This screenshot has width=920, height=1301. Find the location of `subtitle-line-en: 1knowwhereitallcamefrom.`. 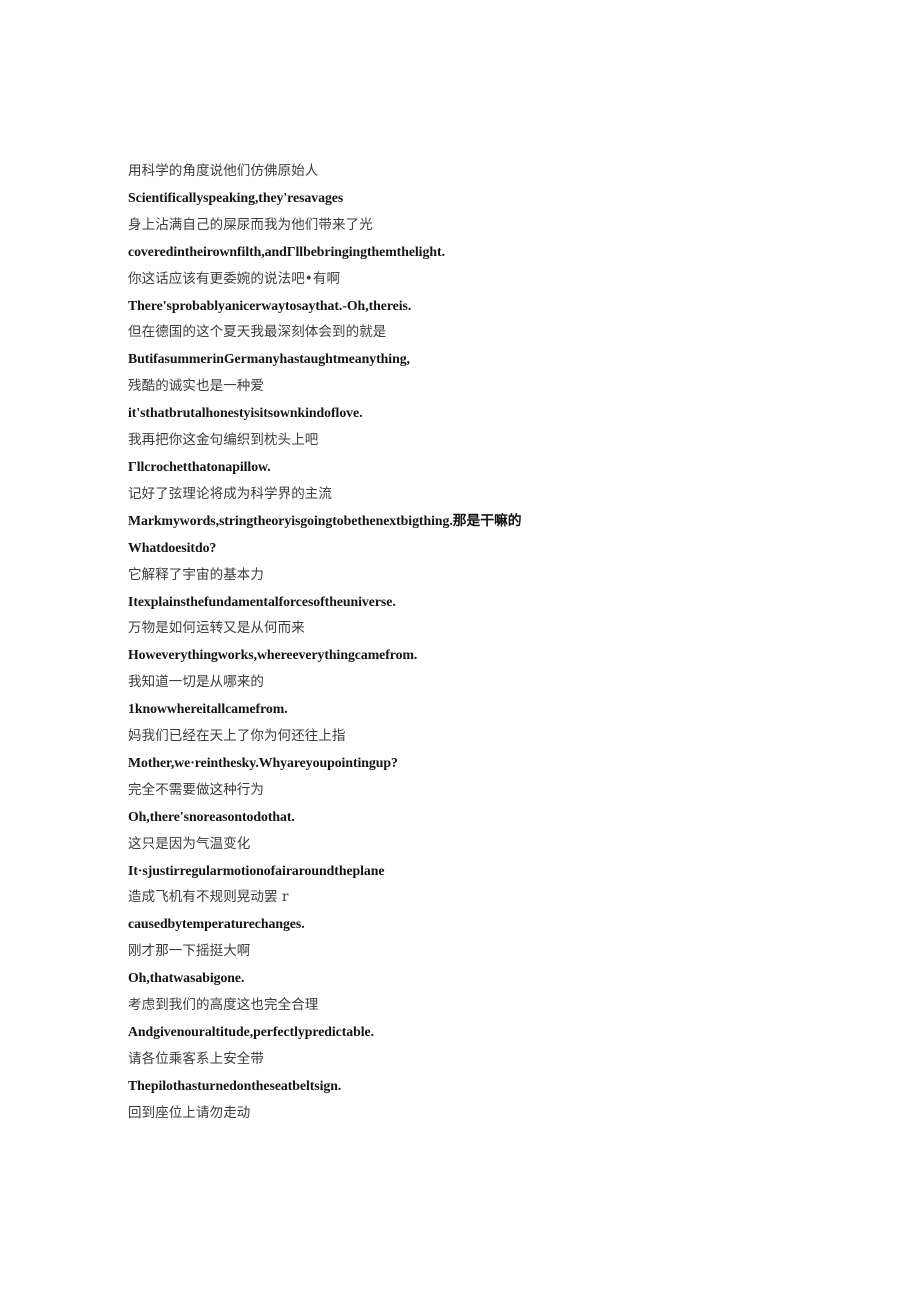

subtitle-line-en: 1knowwhereitallcamefrom. is located at coordinates (208, 709).